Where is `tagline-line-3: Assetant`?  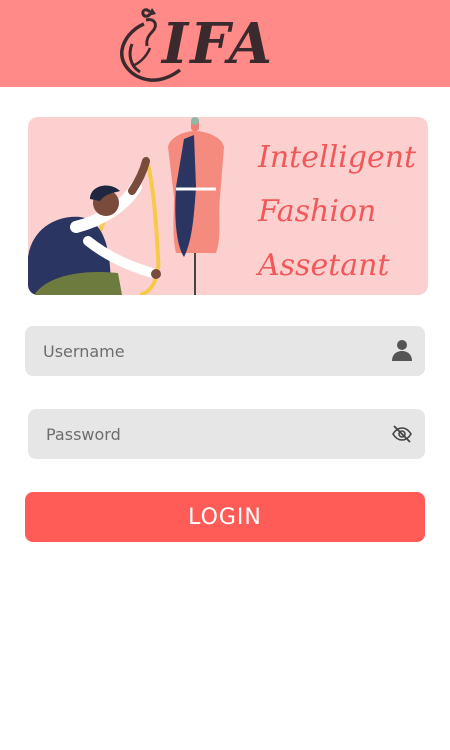
tagline-line-3: Assetant is located at coordinates (324, 265).